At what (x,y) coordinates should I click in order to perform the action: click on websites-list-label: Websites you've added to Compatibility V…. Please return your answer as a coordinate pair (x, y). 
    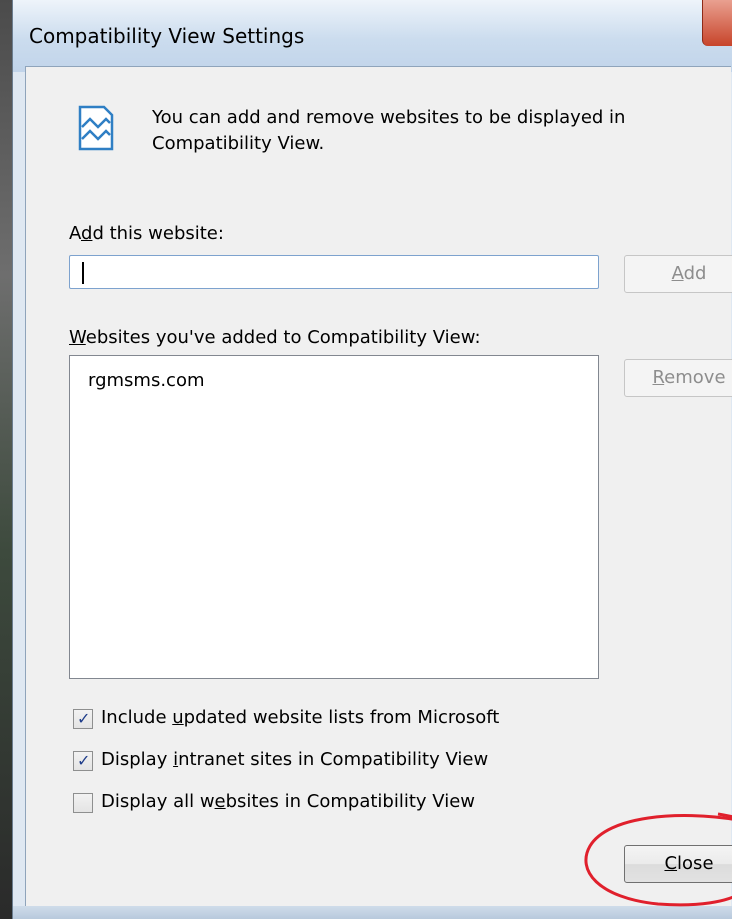
    Looking at the image, I should click on (275, 337).